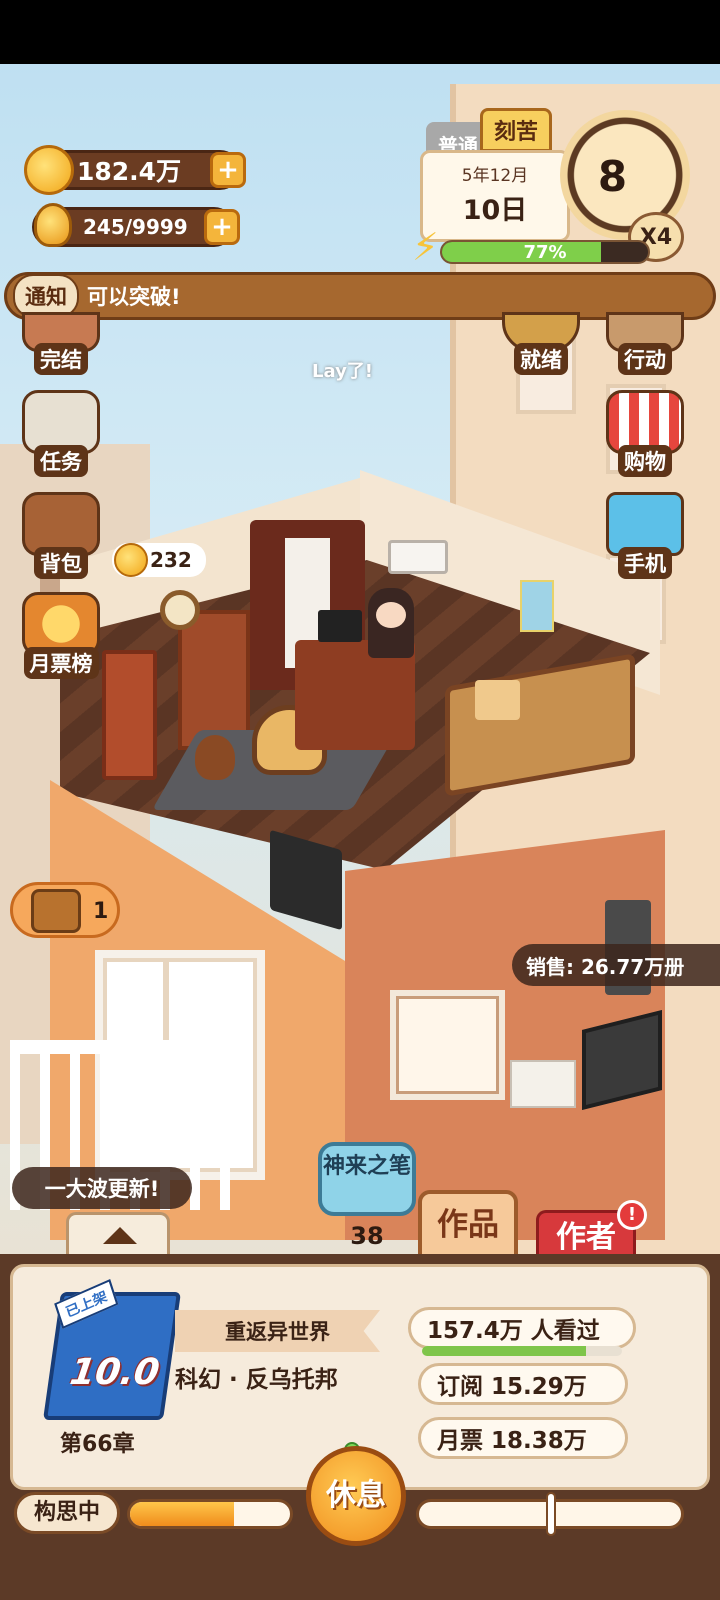 This screenshot has width=720, height=1600. What do you see at coordinates (537, 606) in the screenshot?
I see `wall-poster` at bounding box center [537, 606].